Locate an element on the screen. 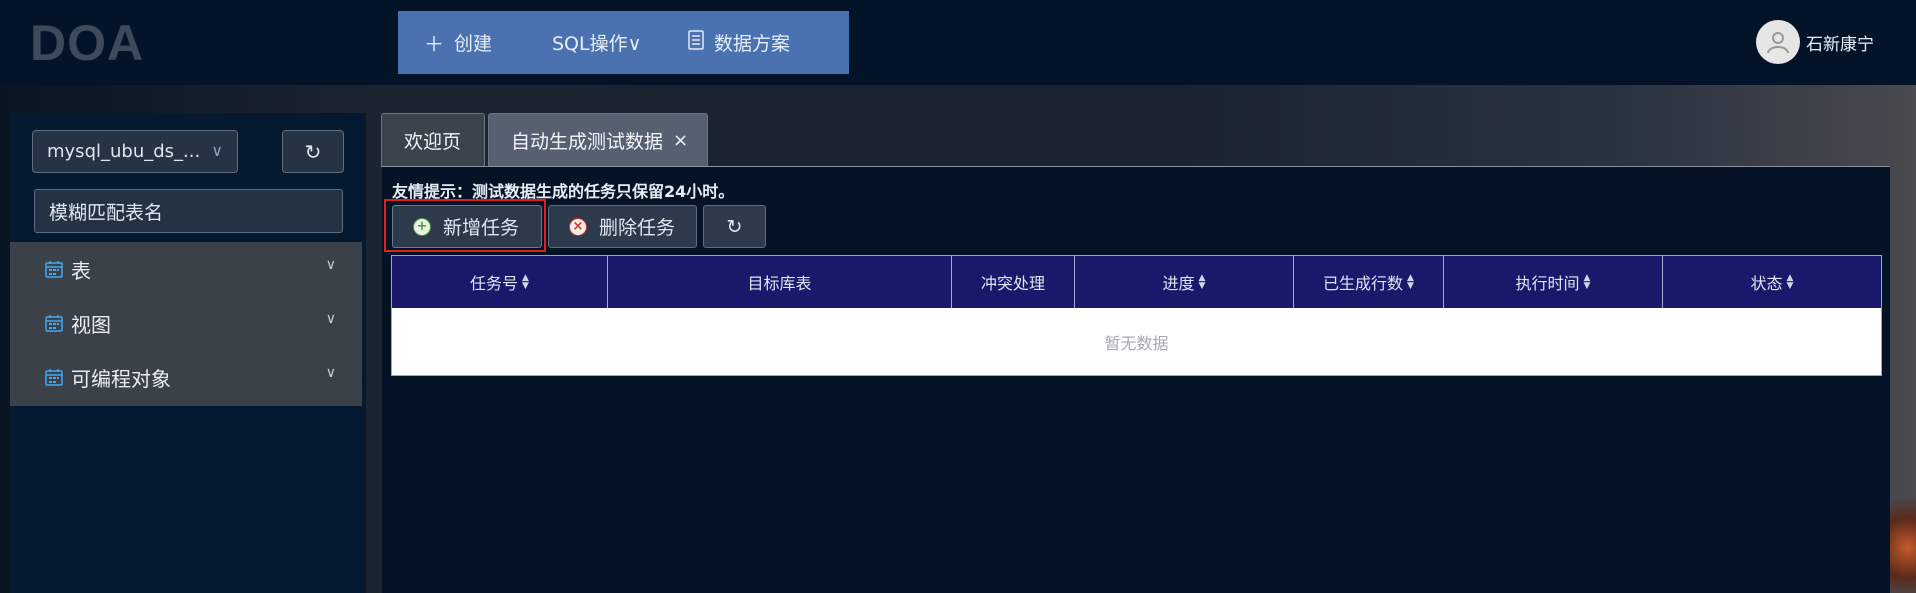  close-icon: × is located at coordinates (680, 140).